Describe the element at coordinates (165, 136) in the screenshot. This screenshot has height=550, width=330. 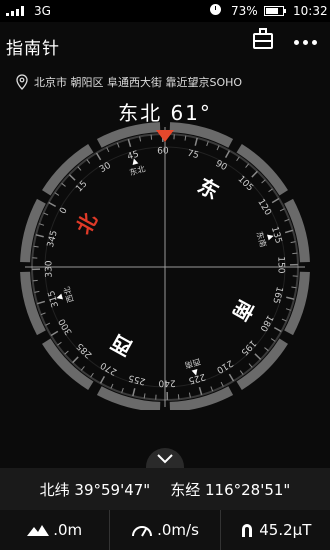
I see `heading-marker` at that location.